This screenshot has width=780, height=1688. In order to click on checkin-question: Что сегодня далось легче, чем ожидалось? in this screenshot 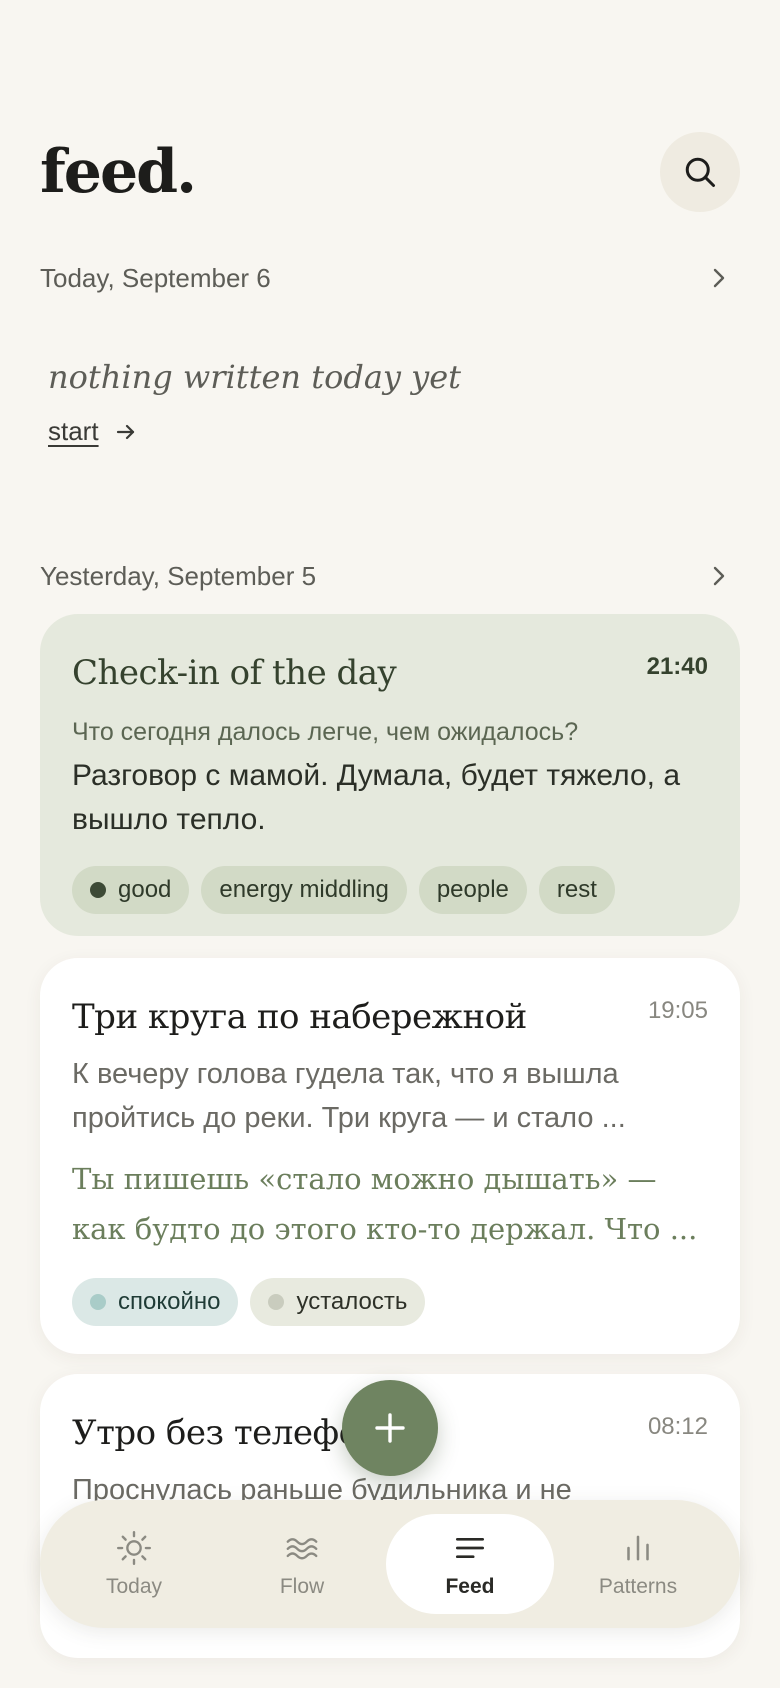, I will do `click(325, 732)`.